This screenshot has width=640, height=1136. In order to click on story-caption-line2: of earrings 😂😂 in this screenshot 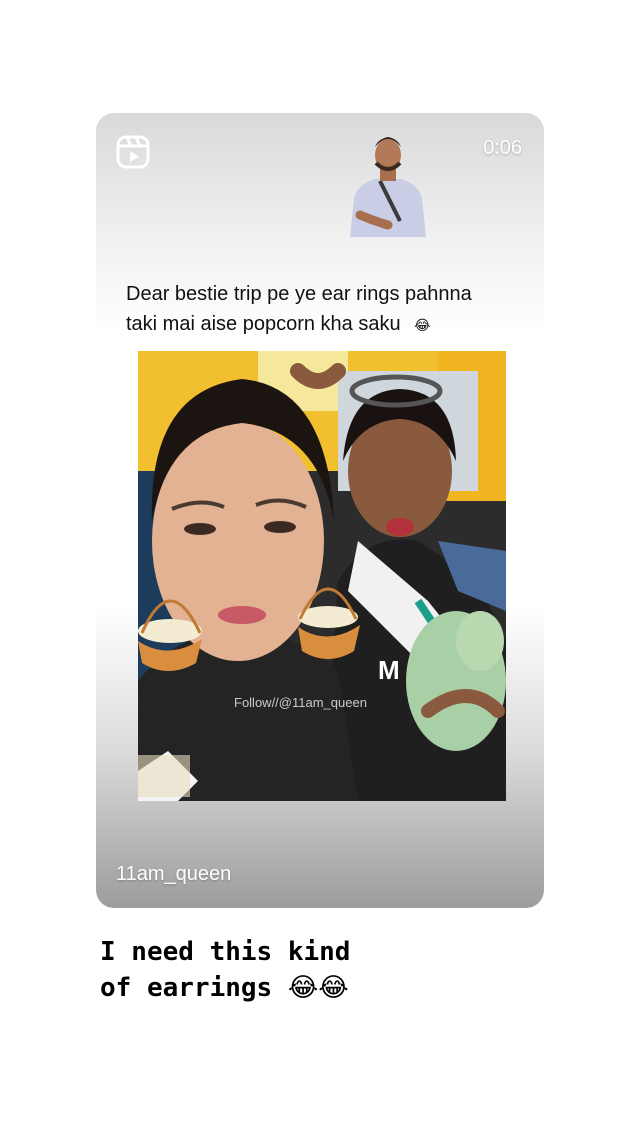, I will do `click(224, 988)`.